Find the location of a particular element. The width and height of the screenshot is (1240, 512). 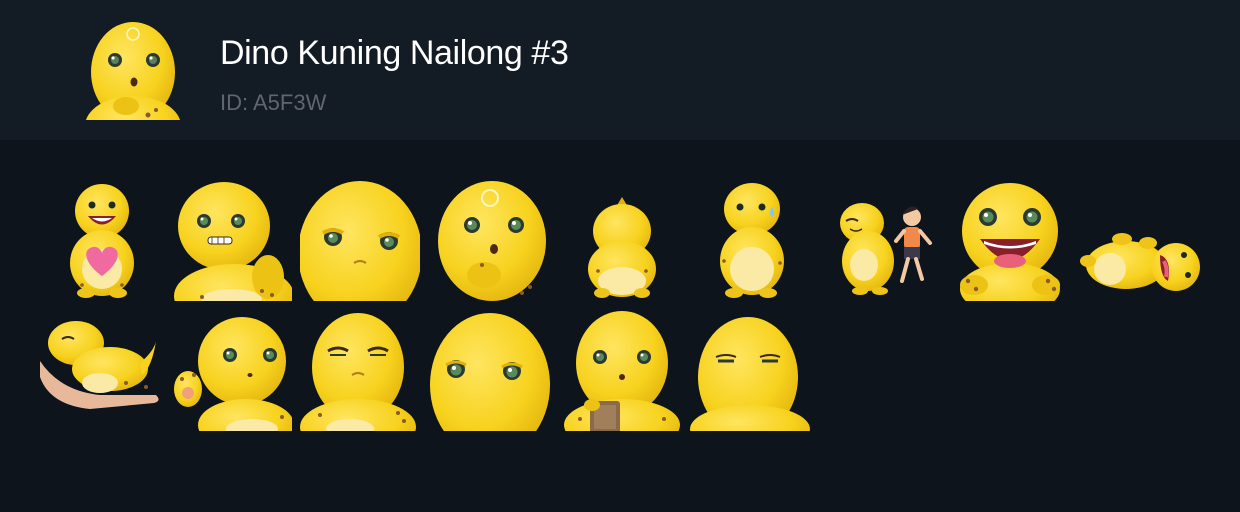

dino-on-hand-icon is located at coordinates (99, 365).